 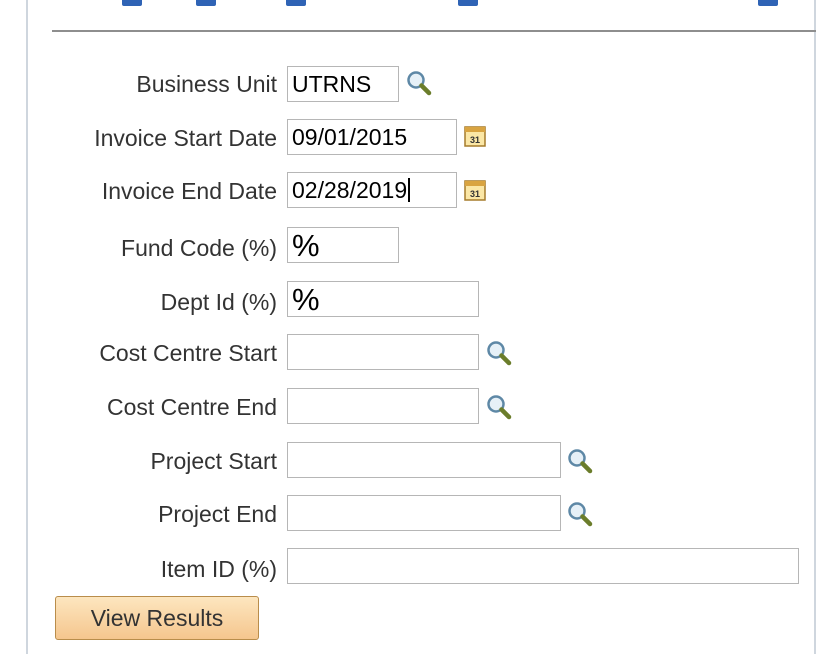 What do you see at coordinates (499, 407) in the screenshot?
I see `cost-centre-end-lookup-icon` at bounding box center [499, 407].